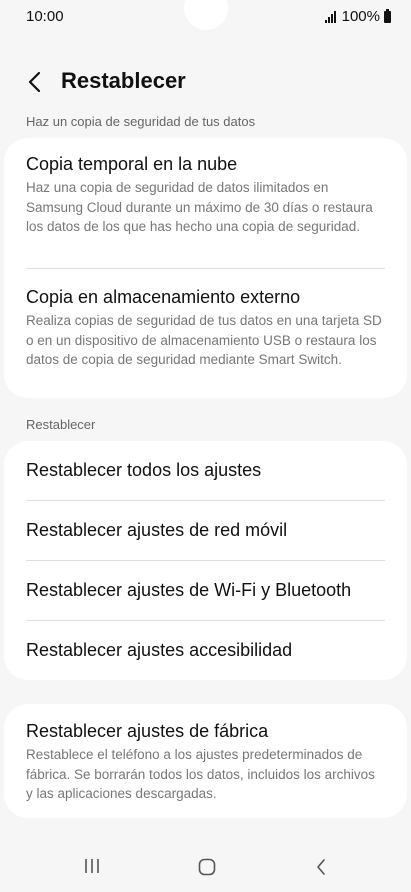  I want to click on reset-accessibility-item: Restablecer ajustes accesibilidad, so click(205, 650).